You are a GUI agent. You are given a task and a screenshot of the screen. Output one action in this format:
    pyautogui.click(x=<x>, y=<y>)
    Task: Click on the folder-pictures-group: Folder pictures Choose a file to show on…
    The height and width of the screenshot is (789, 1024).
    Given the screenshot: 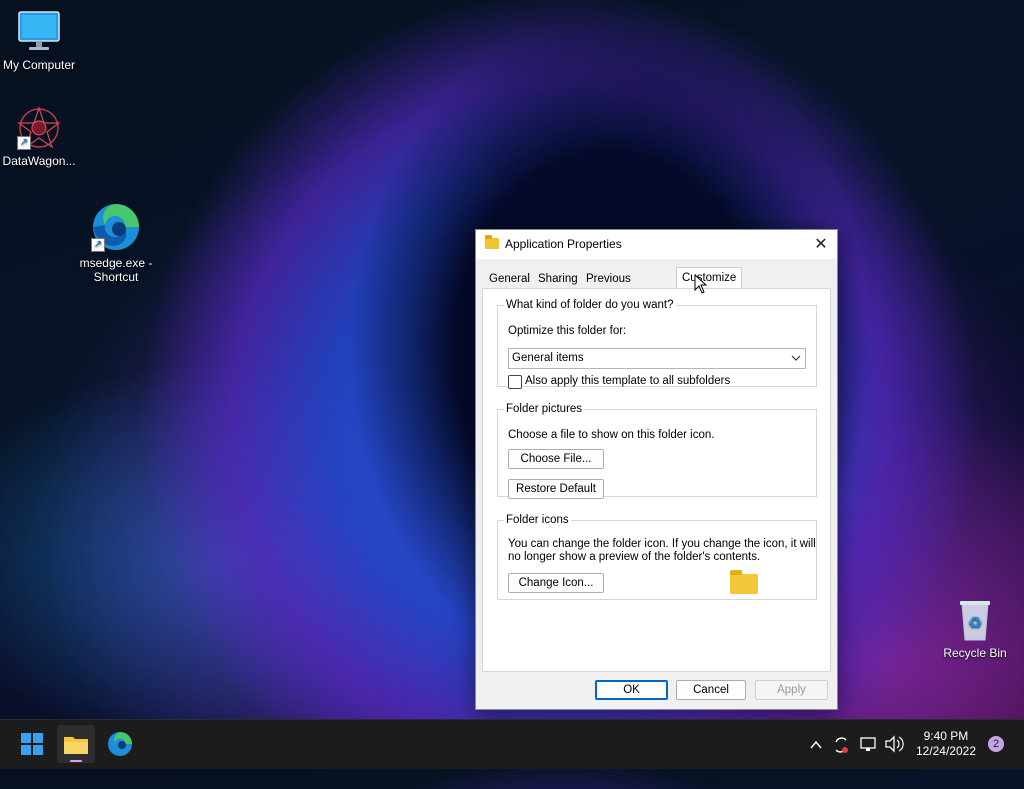 What is the action you would take?
    pyautogui.click(x=657, y=451)
    